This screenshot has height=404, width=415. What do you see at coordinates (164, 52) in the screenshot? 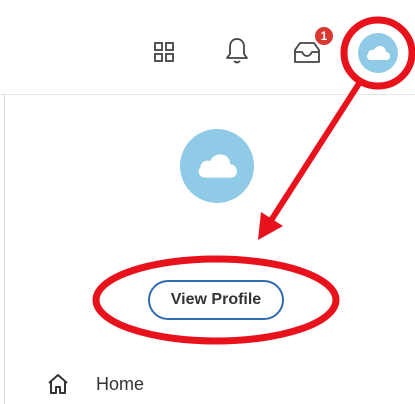
I see `apps-grid-icon` at bounding box center [164, 52].